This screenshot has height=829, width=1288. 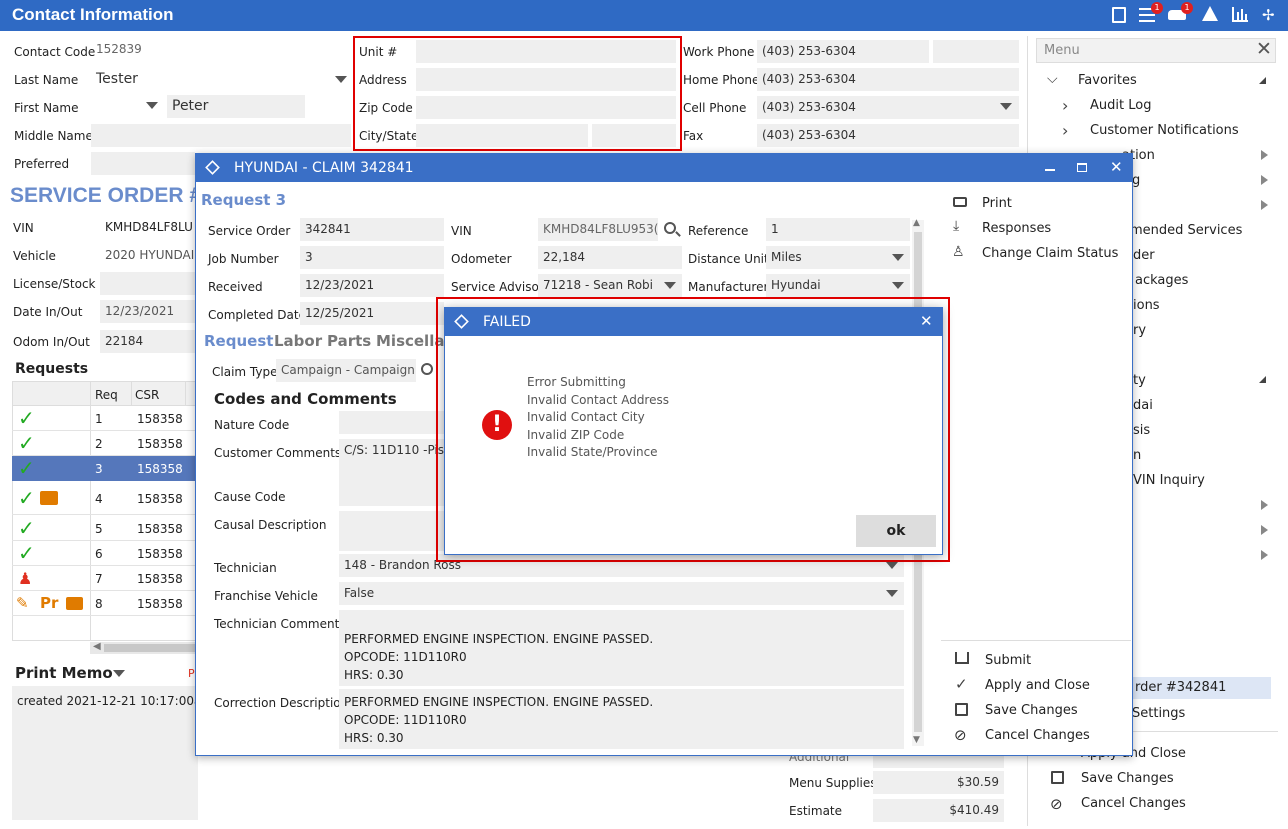 What do you see at coordinates (1136, 180) in the screenshot?
I see `menu-item-fragment: g` at bounding box center [1136, 180].